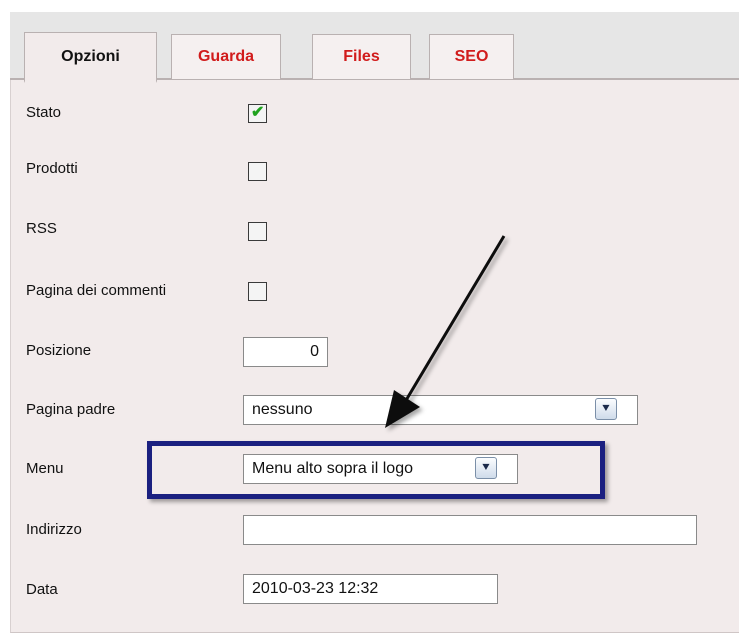  What do you see at coordinates (45, 468) in the screenshot?
I see `menu-label: Menu` at bounding box center [45, 468].